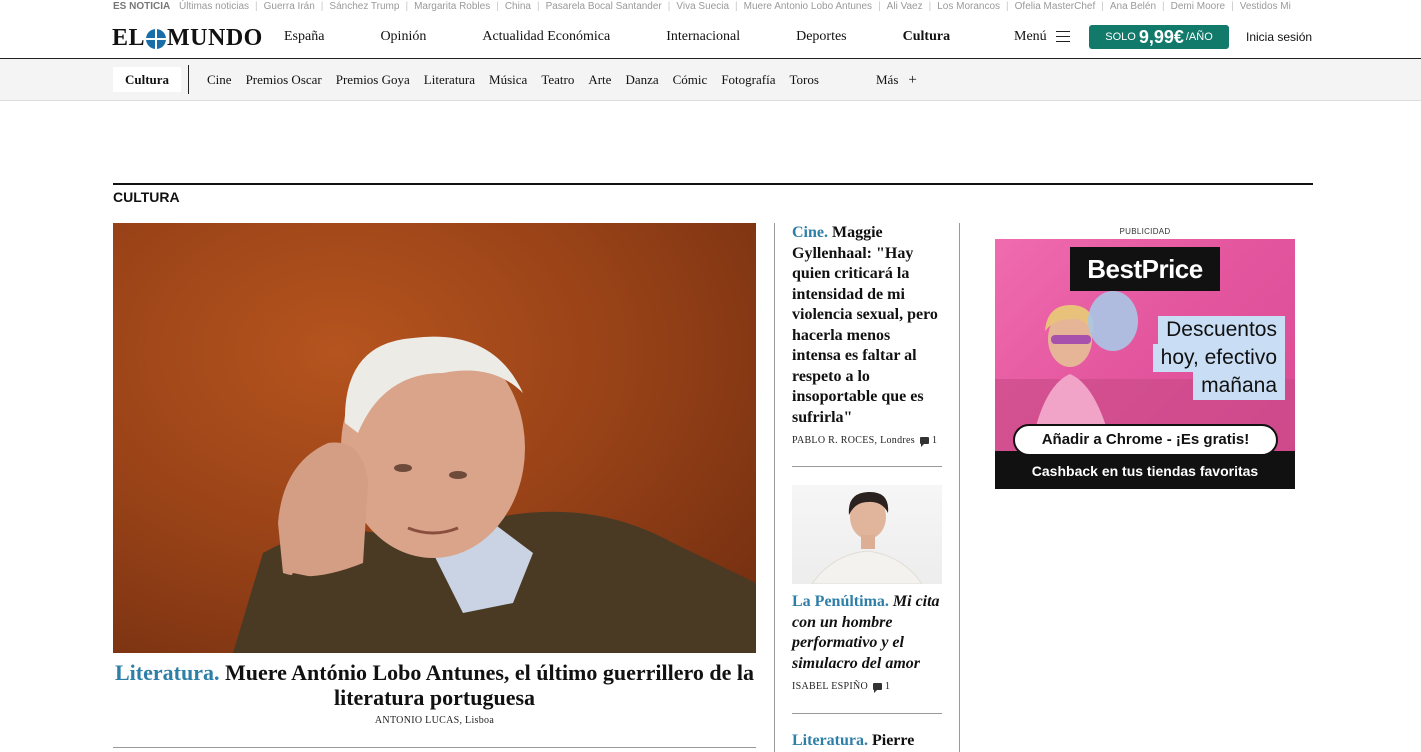 The height and width of the screenshot is (752, 1421). What do you see at coordinates (905, 6) in the screenshot?
I see `ticker-link: Ali Vaez` at bounding box center [905, 6].